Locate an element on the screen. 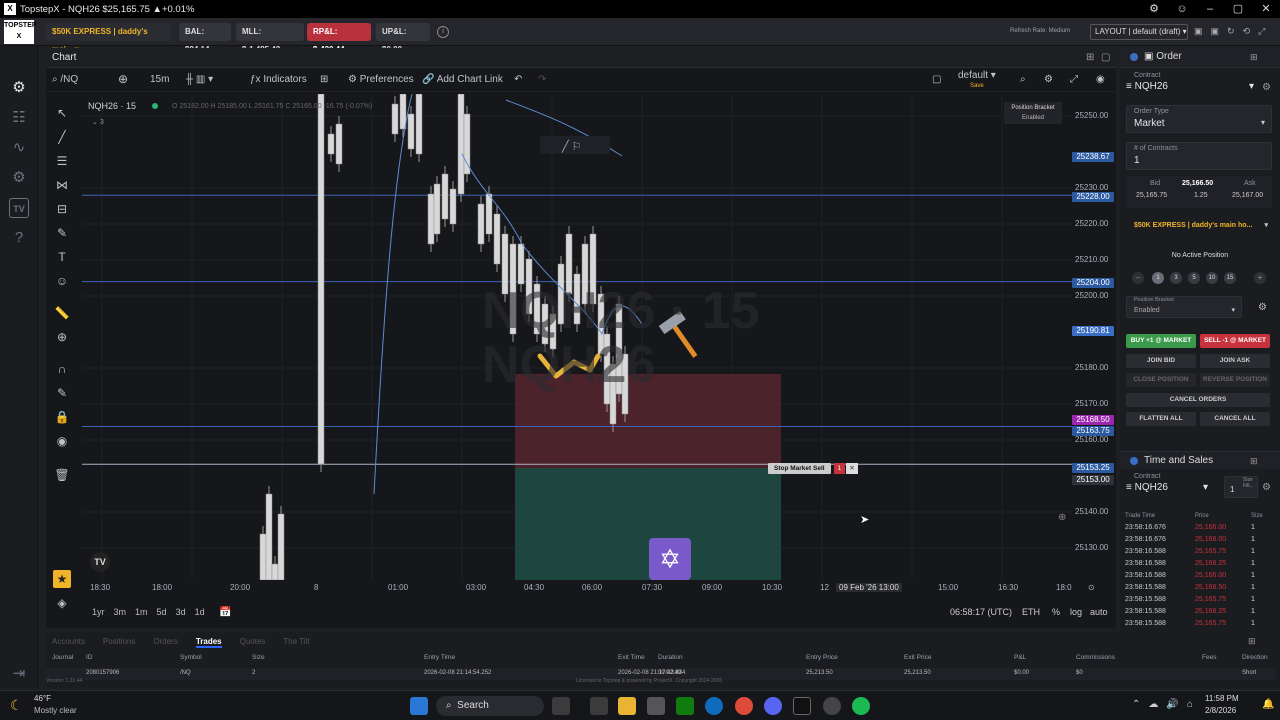  ruler-icon: 📏 is located at coordinates (62, 313).